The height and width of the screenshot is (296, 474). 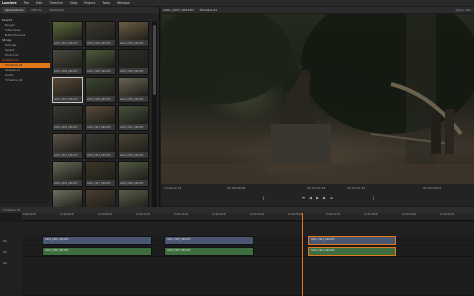 I want to click on track-label-v1: V1, so click(x=5, y=241).